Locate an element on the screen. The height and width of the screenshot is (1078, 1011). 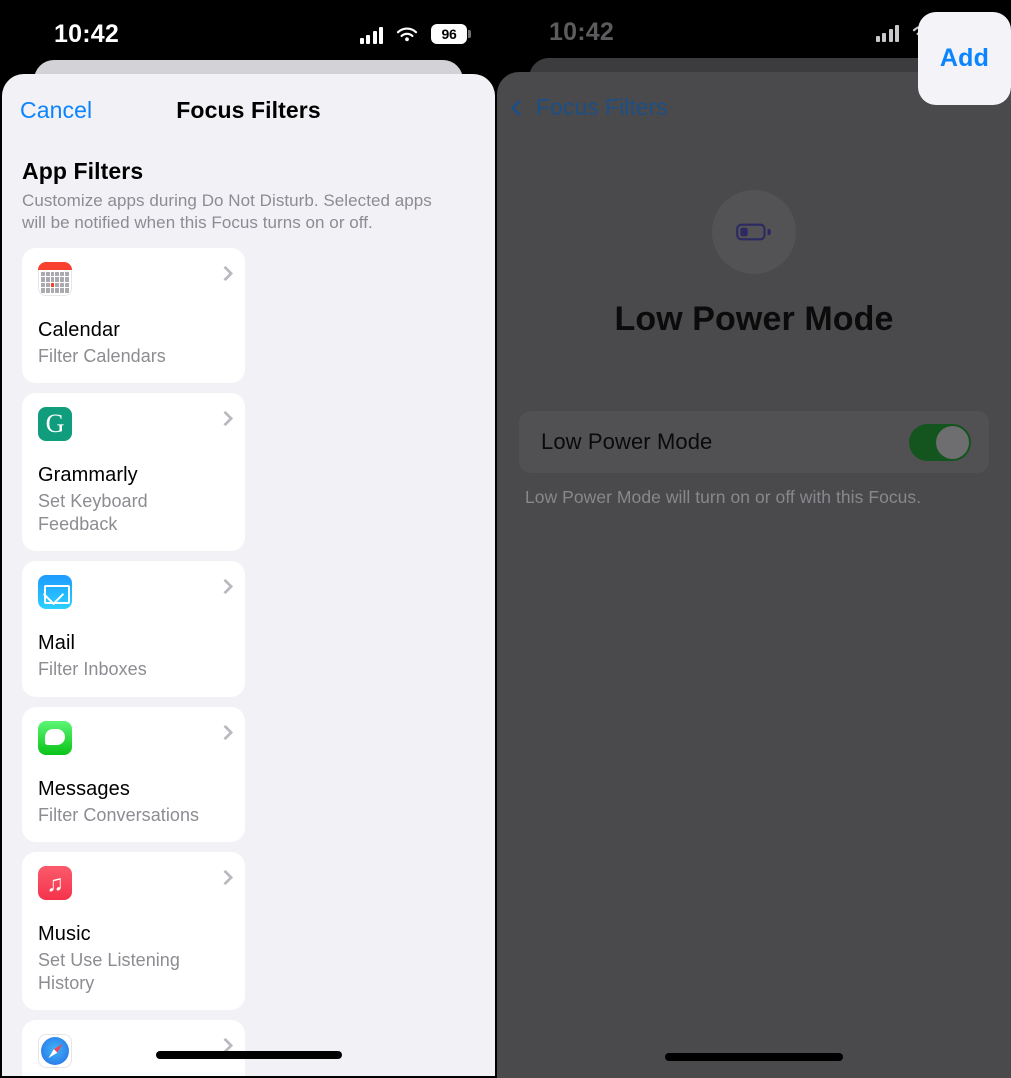
status-bar-left: 10:42 96 is located at coordinates (248, 30).